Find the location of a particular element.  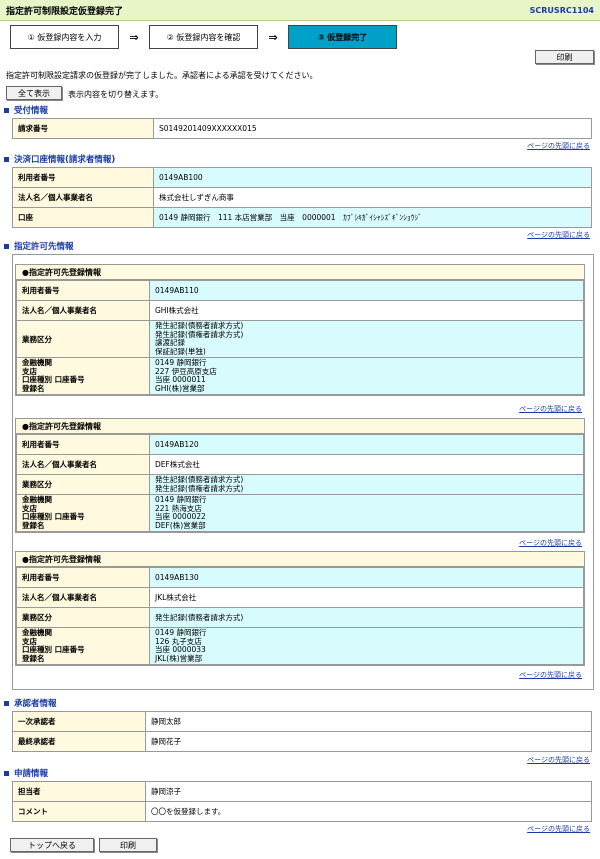

section-application: 申請情報 is located at coordinates (26, 773).